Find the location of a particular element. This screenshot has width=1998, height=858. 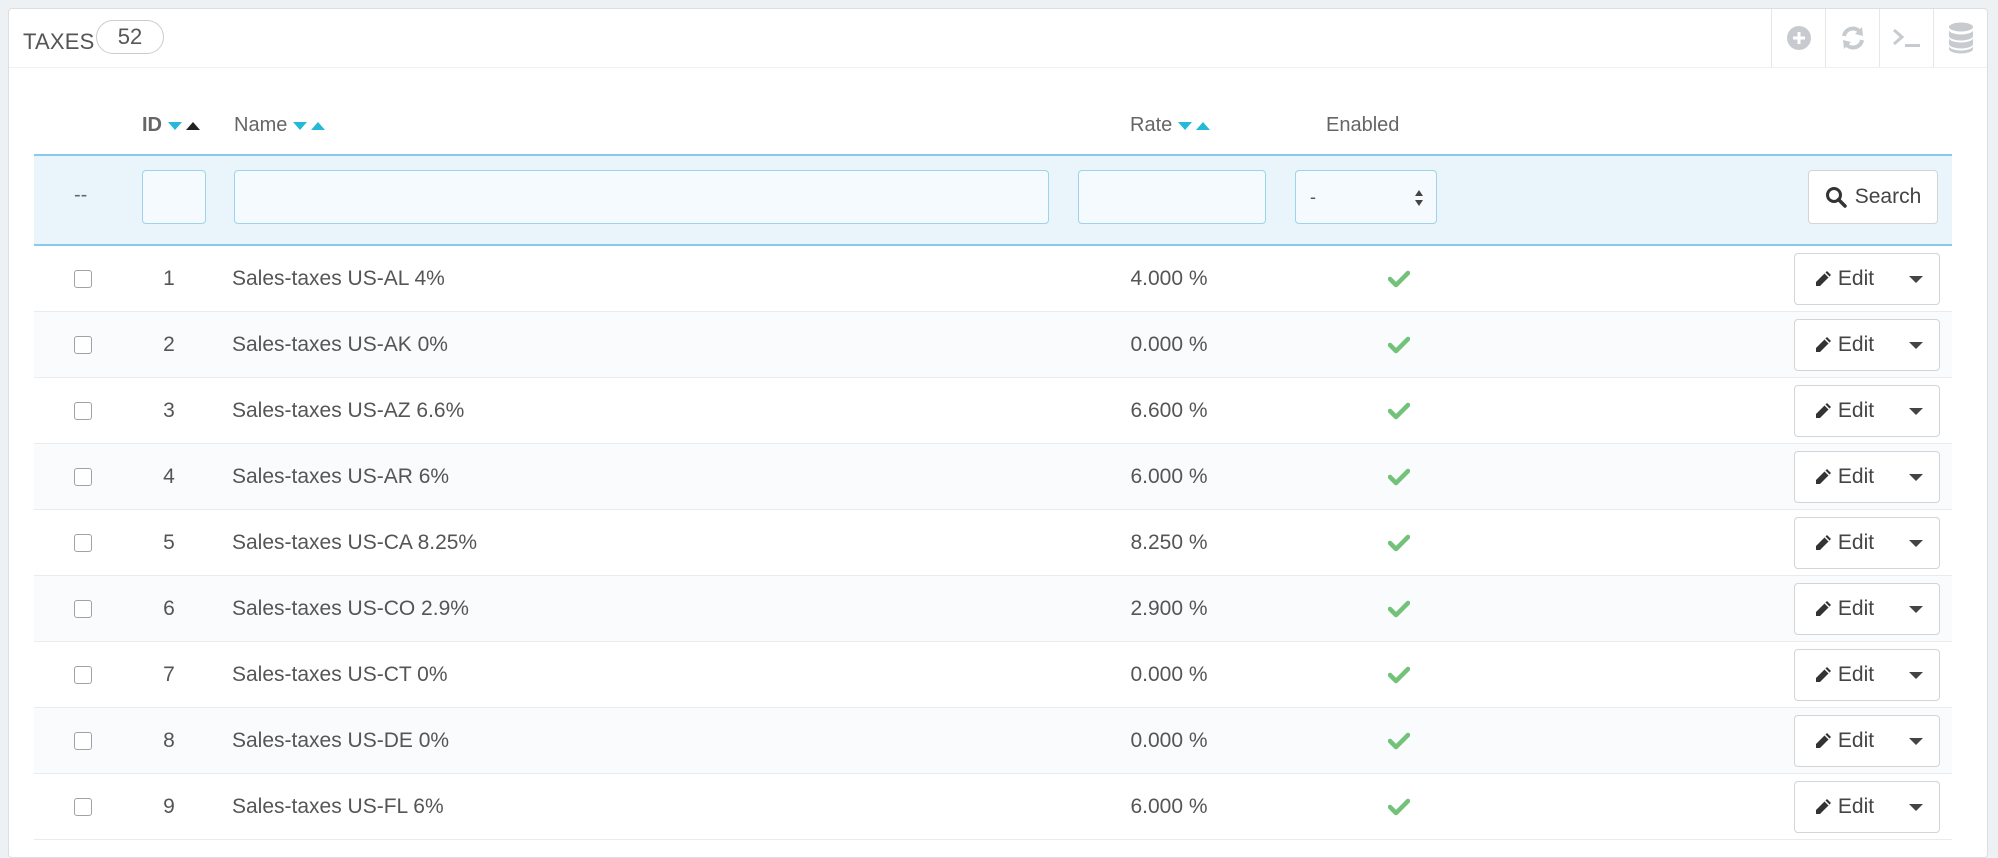

add-new-button is located at coordinates (1798, 38).